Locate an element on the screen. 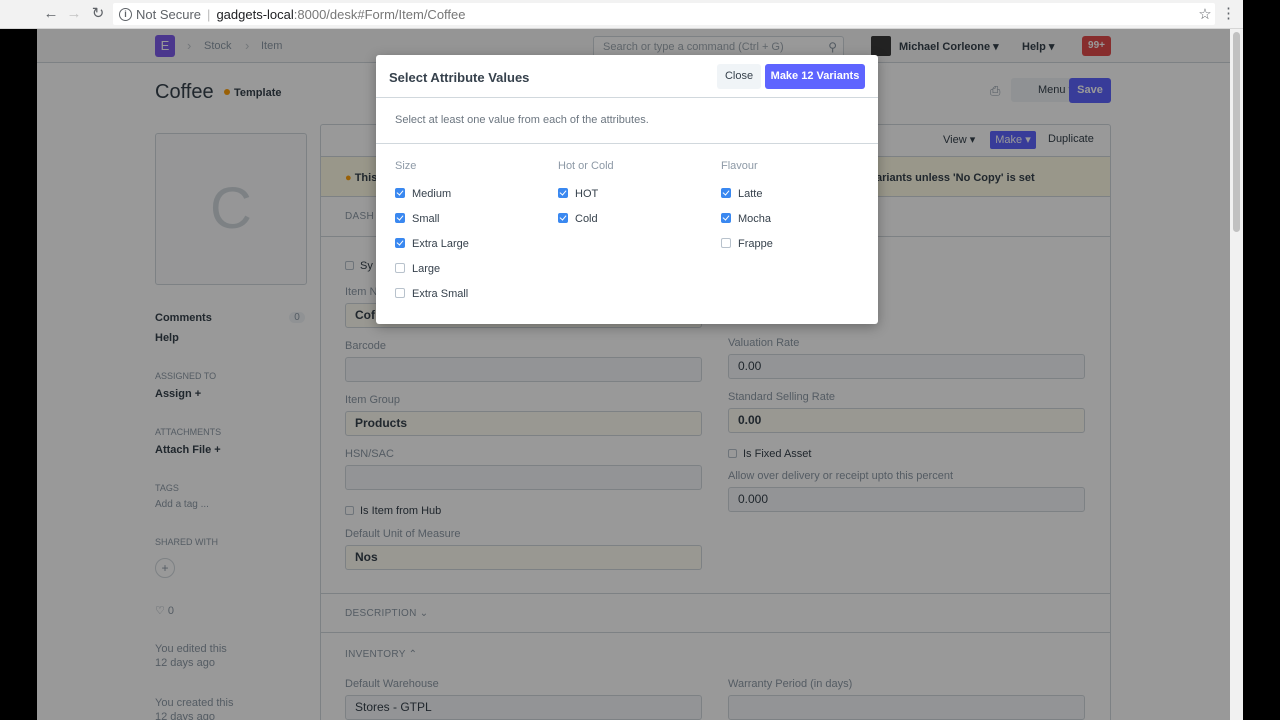 Image resolution: width=1280 pixels, height=720 pixels. make-variants-button: Make 12 Variants is located at coordinates (815, 76).